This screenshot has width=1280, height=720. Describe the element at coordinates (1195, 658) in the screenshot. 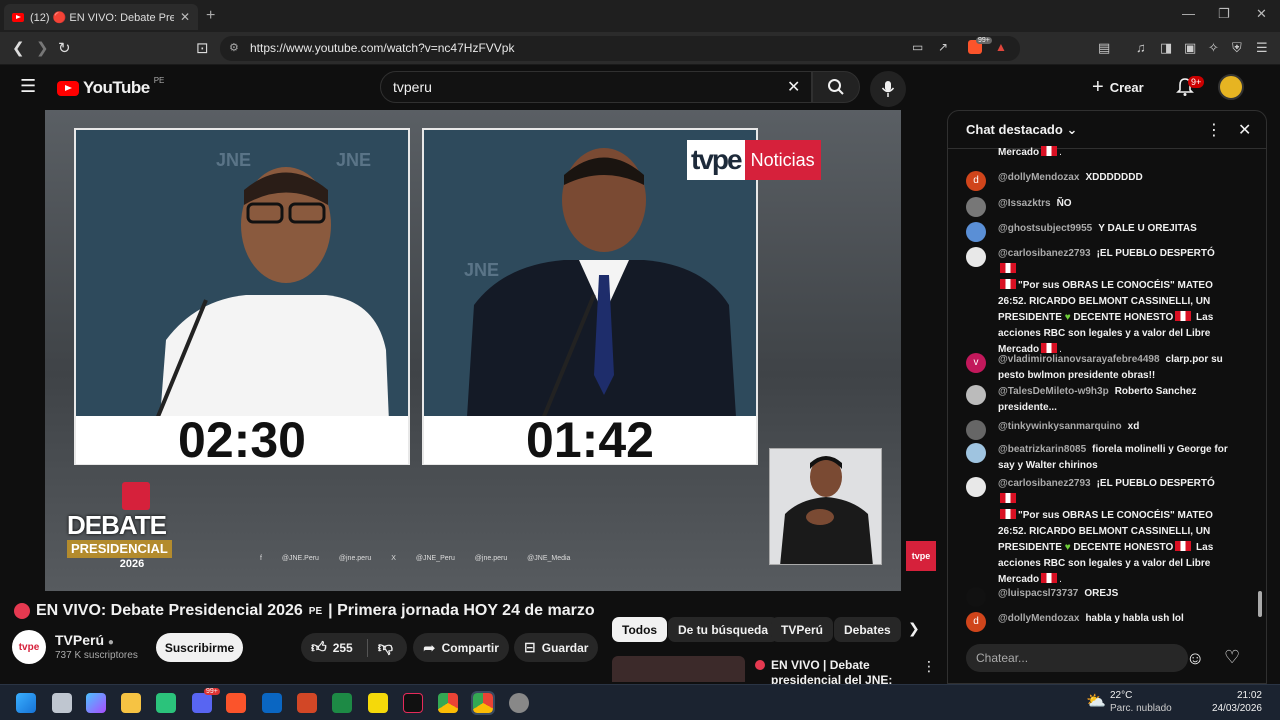

I see `emoji-icon: ☺` at that location.